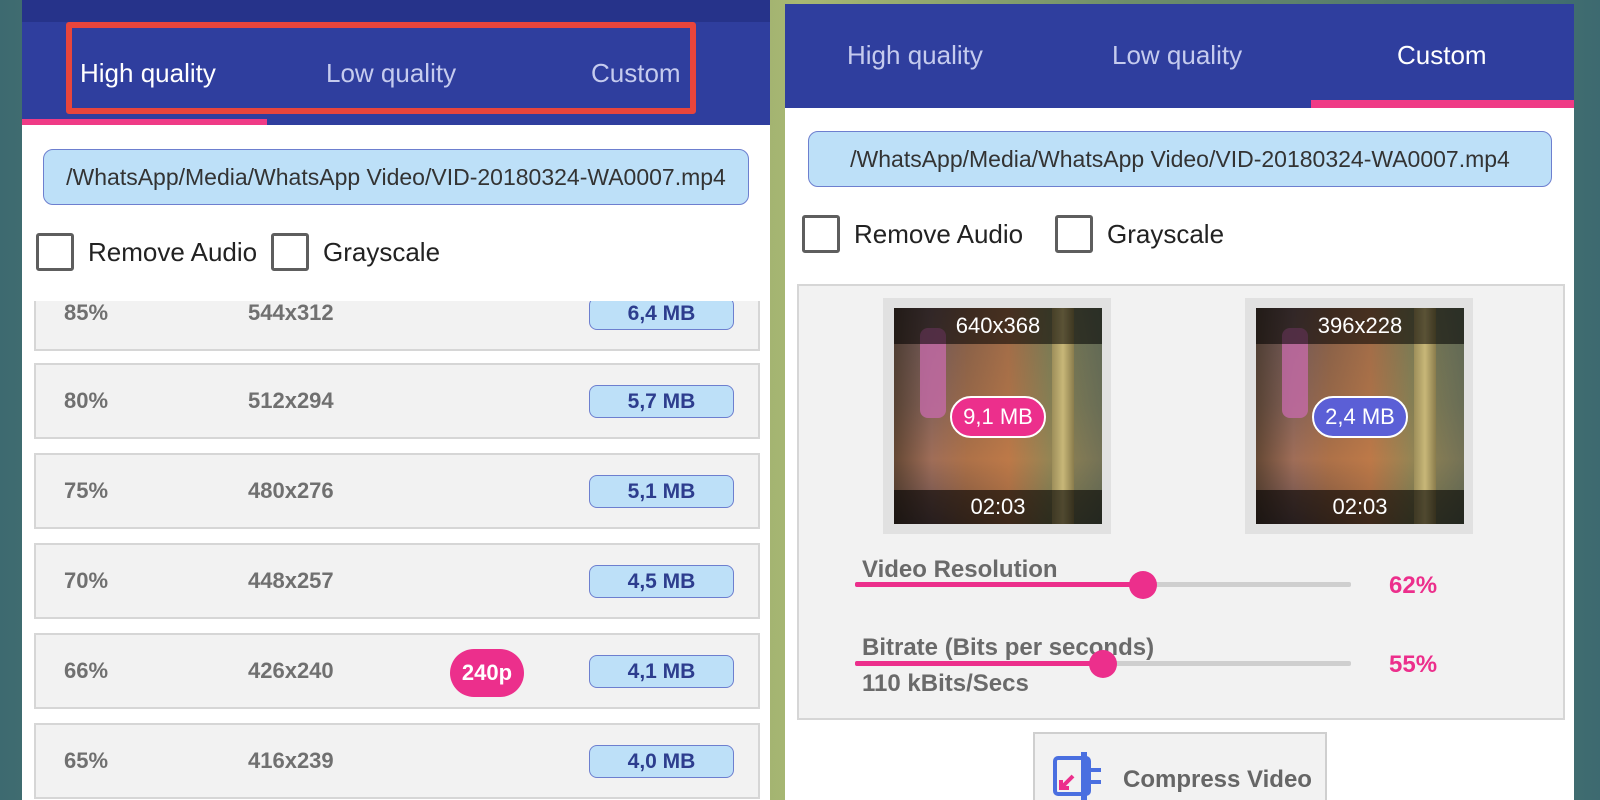 Image resolution: width=1600 pixels, height=800 pixels. I want to click on compress-video-button: Compress Video, so click(1180, 766).